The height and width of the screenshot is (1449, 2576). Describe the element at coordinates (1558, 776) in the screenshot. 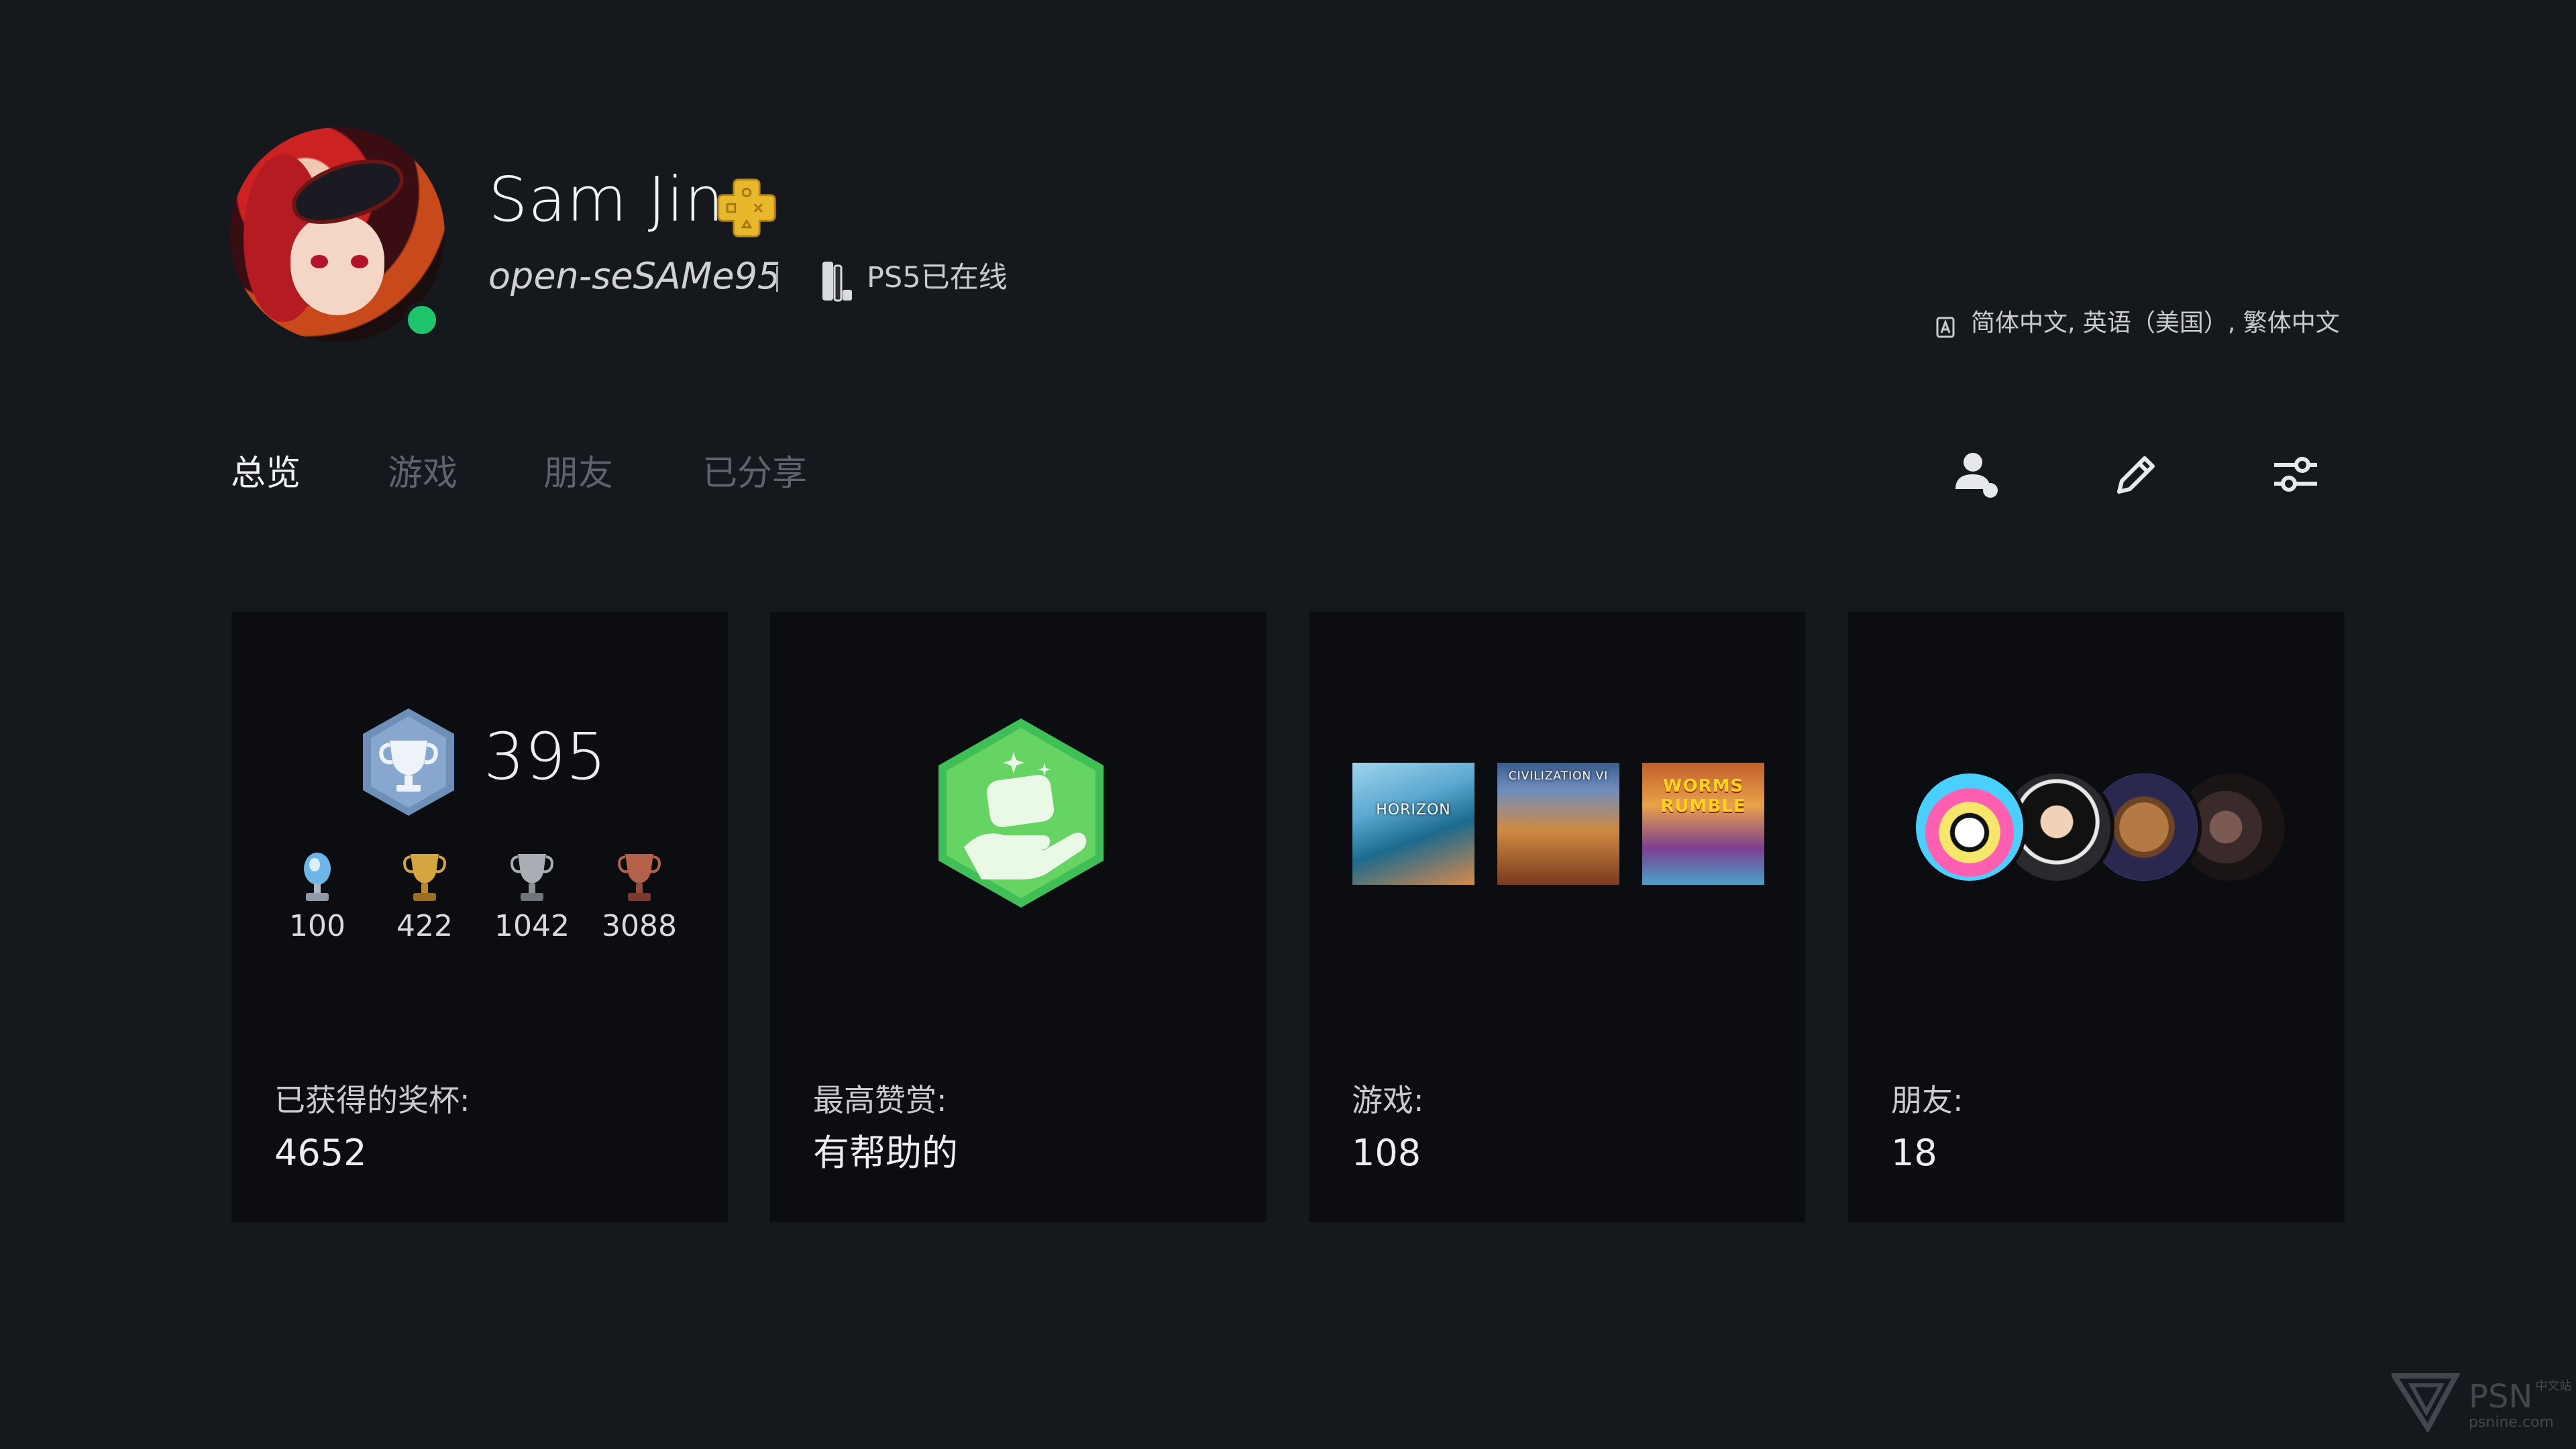

I see `game-tile-title: CIVILIZATION VI` at that location.